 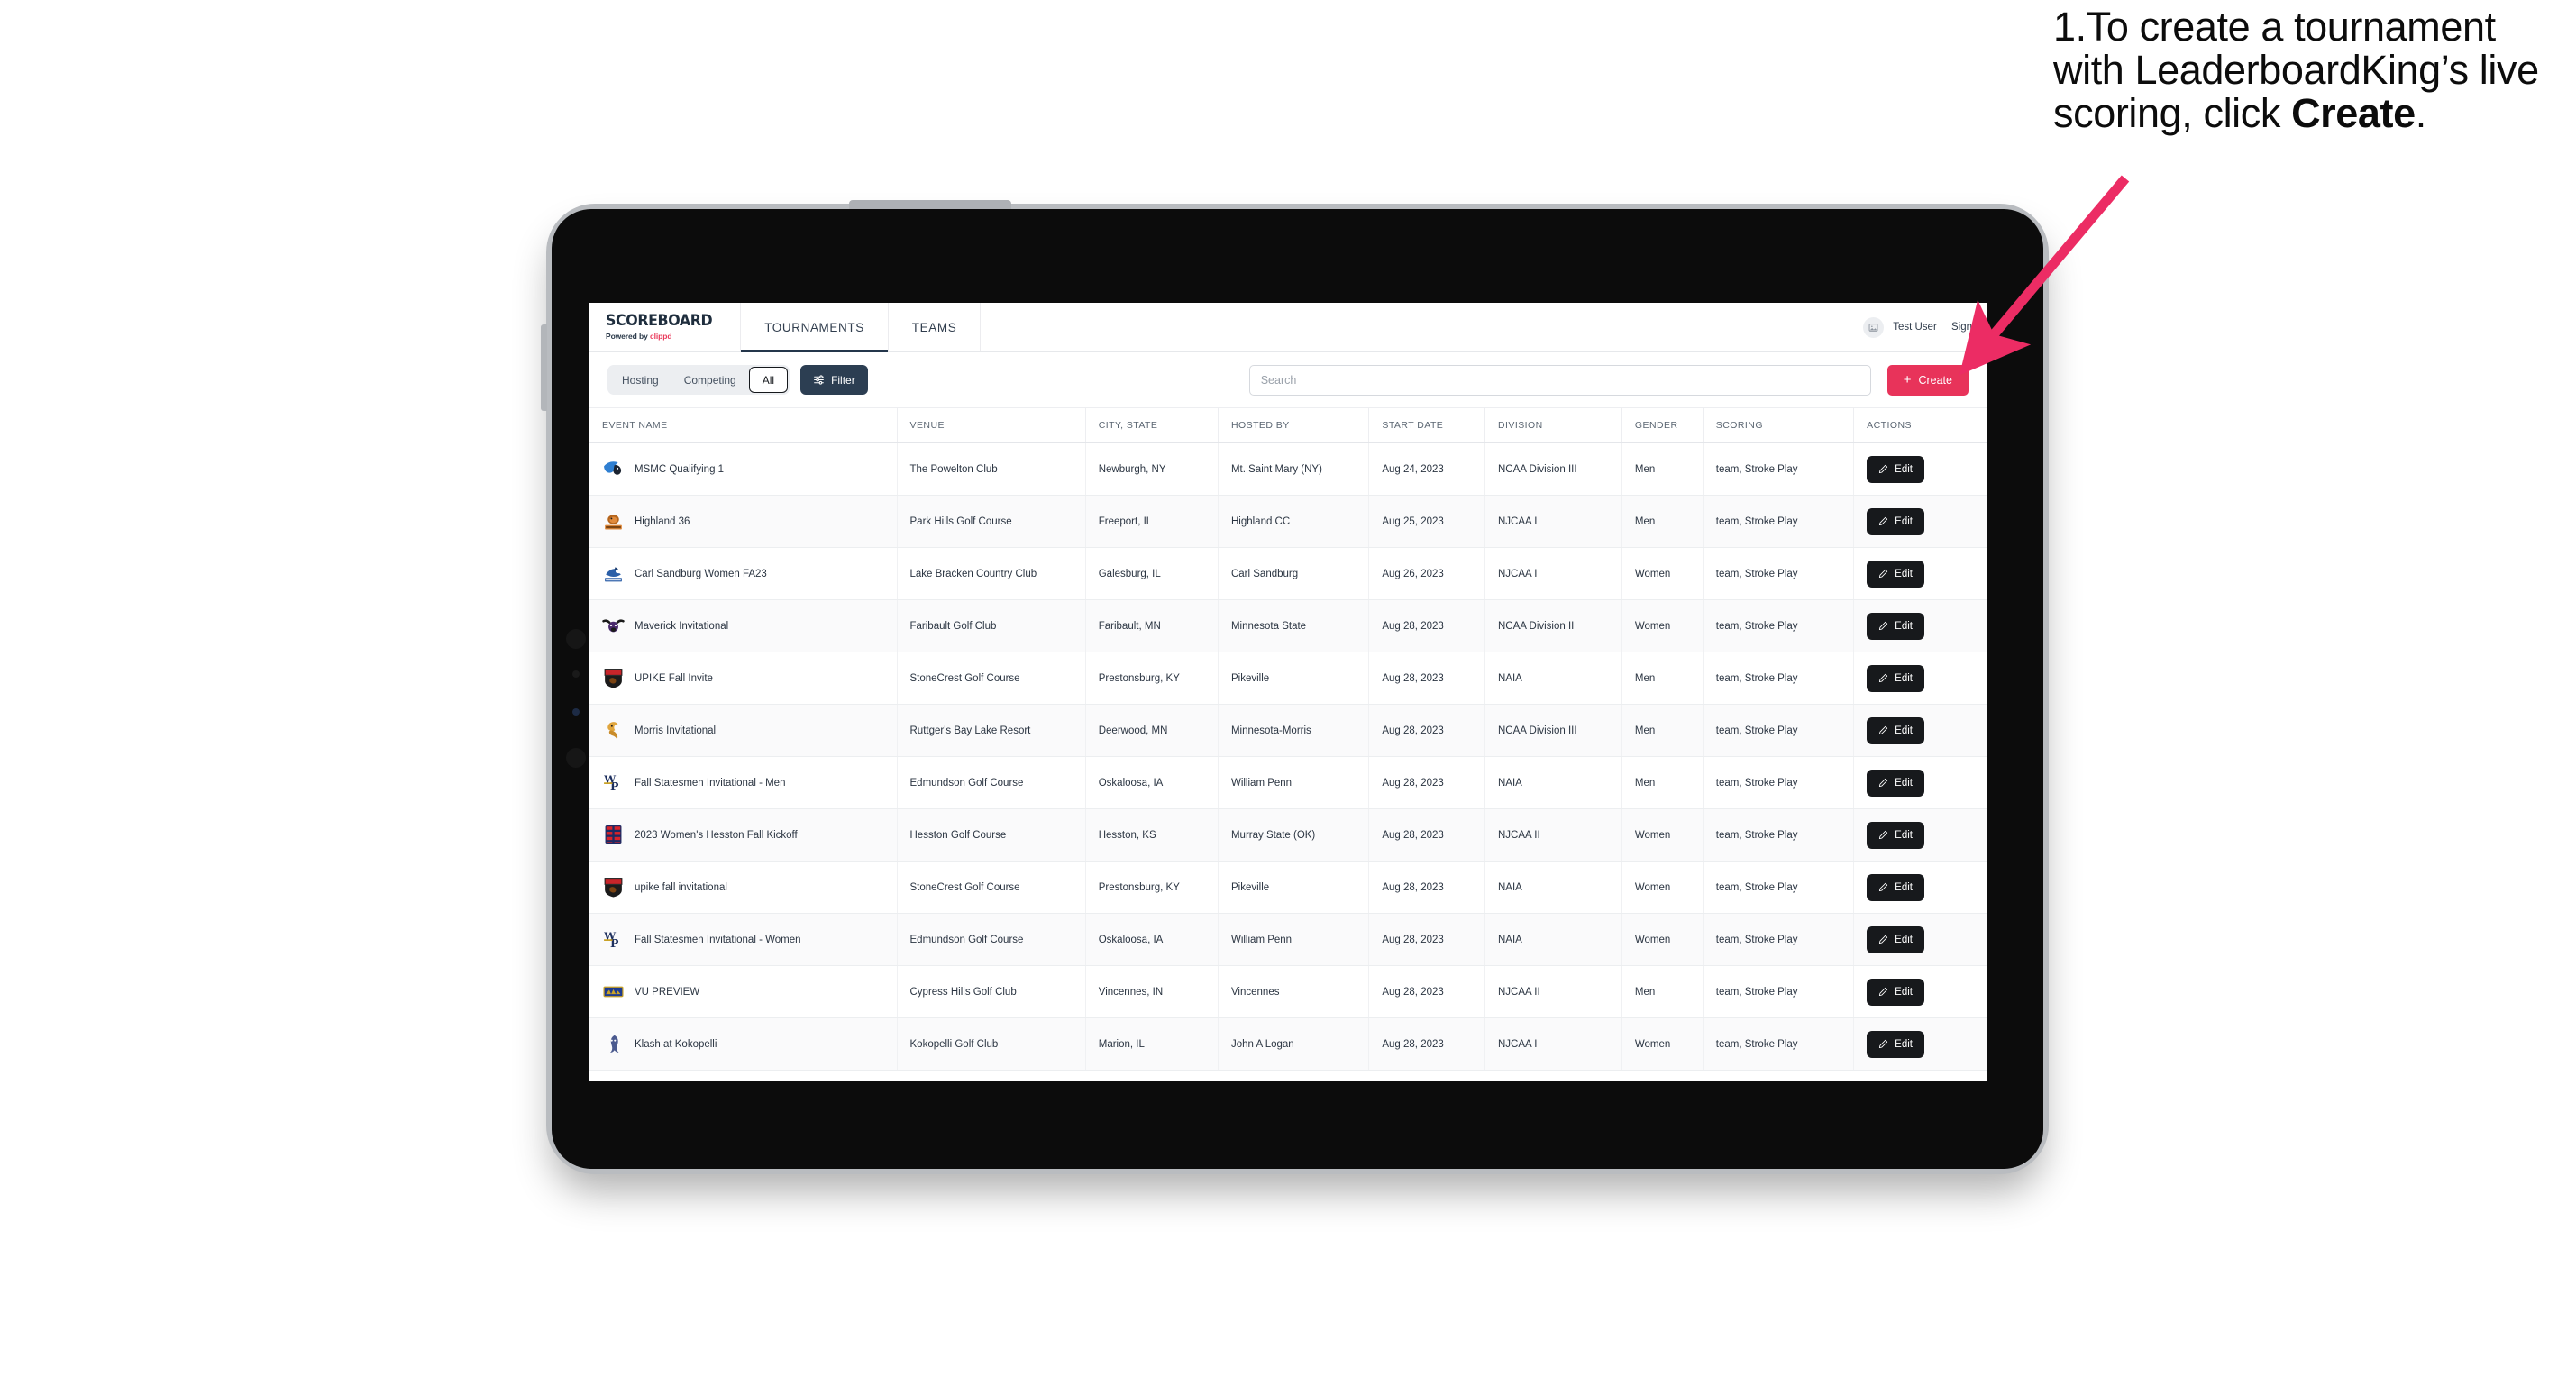 I want to click on cell-event-name: Klash at Kokopelli, so click(x=743, y=1044).